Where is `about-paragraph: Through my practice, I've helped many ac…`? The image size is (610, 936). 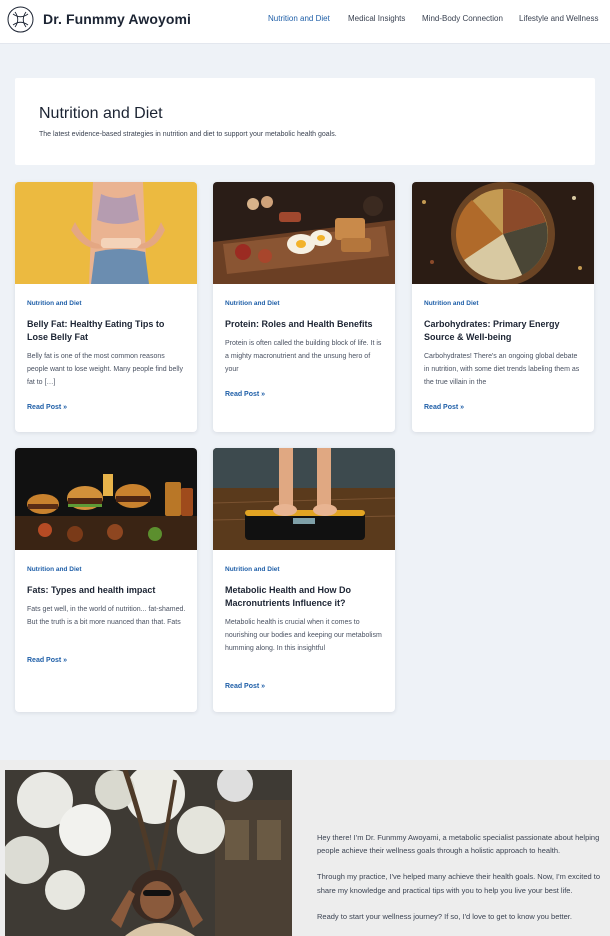 about-paragraph: Through my practice, I've helped many ac… is located at coordinates (459, 883).